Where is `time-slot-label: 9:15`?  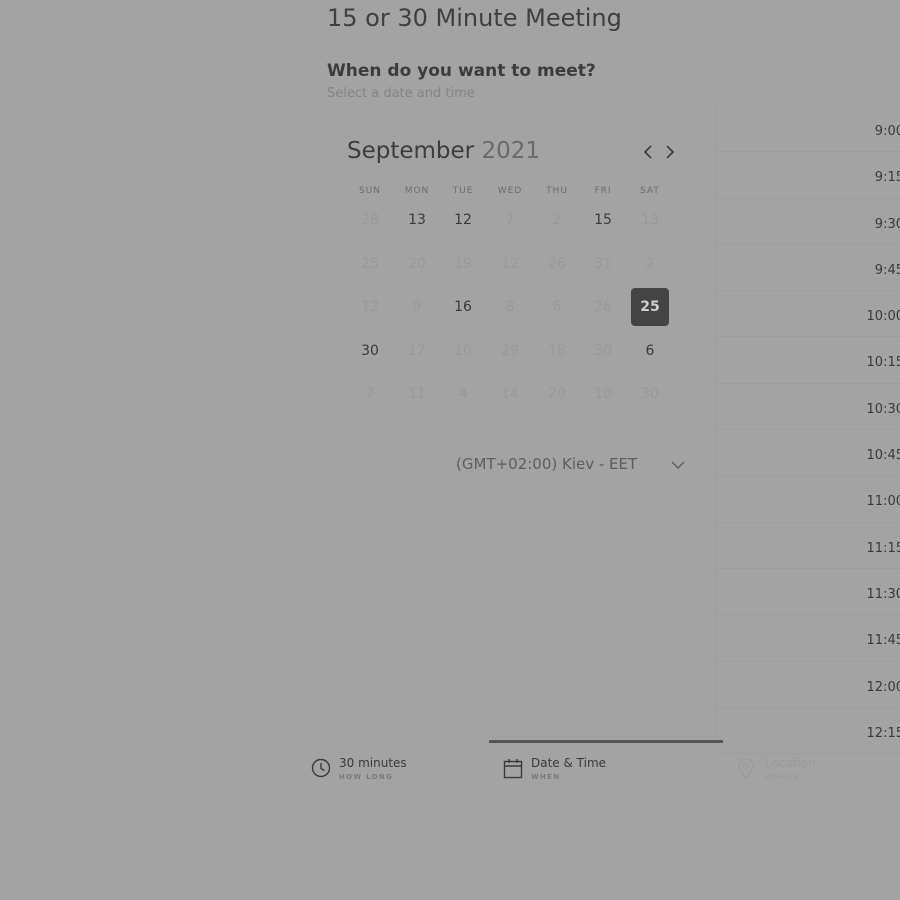 time-slot-label: 9:15 is located at coordinates (887, 178).